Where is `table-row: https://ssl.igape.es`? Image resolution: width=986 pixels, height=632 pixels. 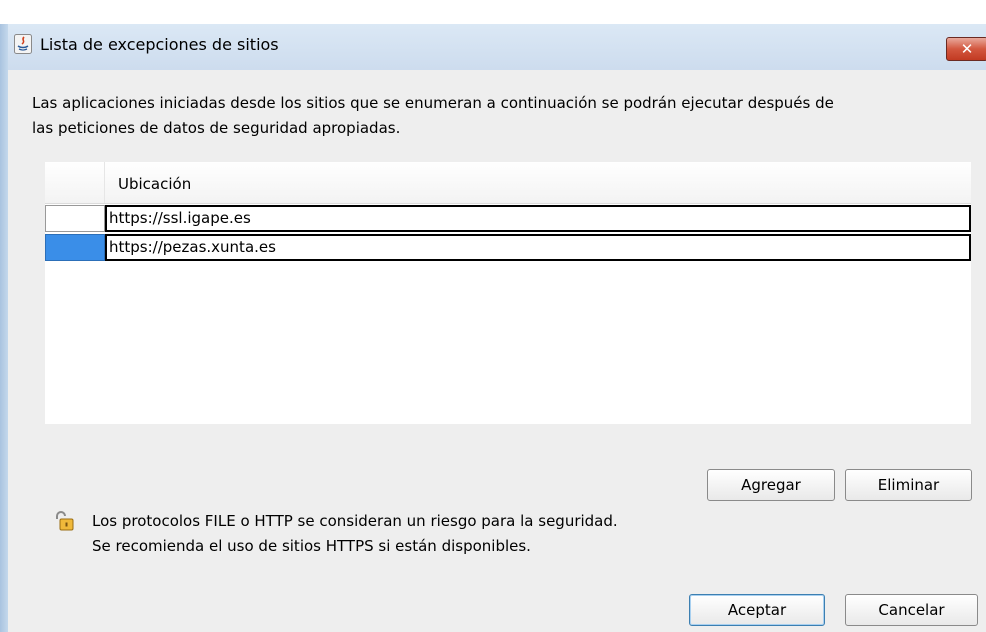 table-row: https://ssl.igape.es is located at coordinates (508, 218).